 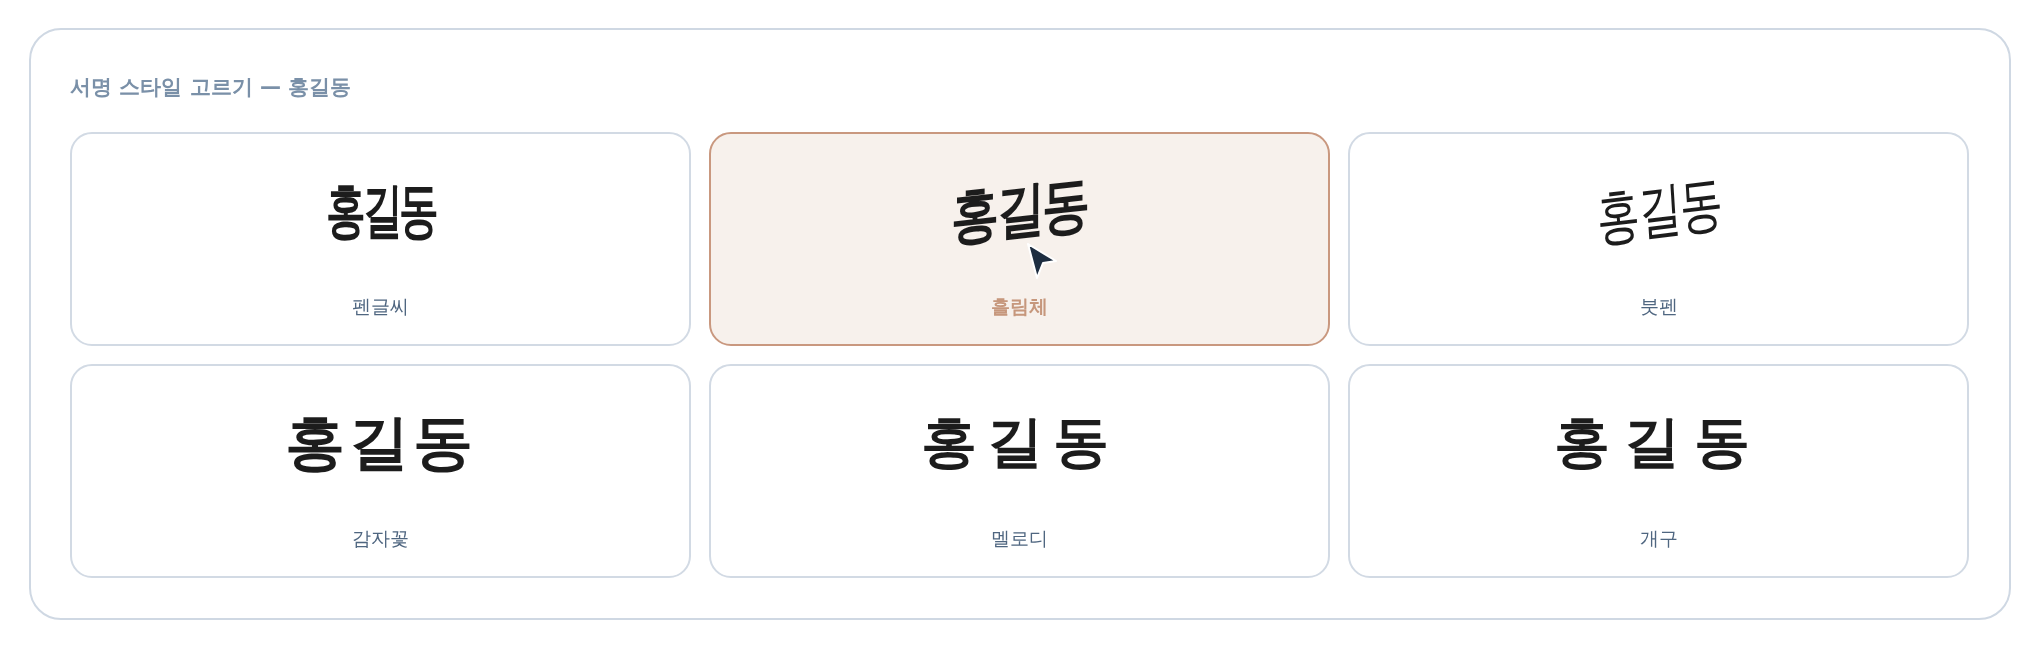 I want to click on style-label: 멜로디, so click(x=1019, y=538).